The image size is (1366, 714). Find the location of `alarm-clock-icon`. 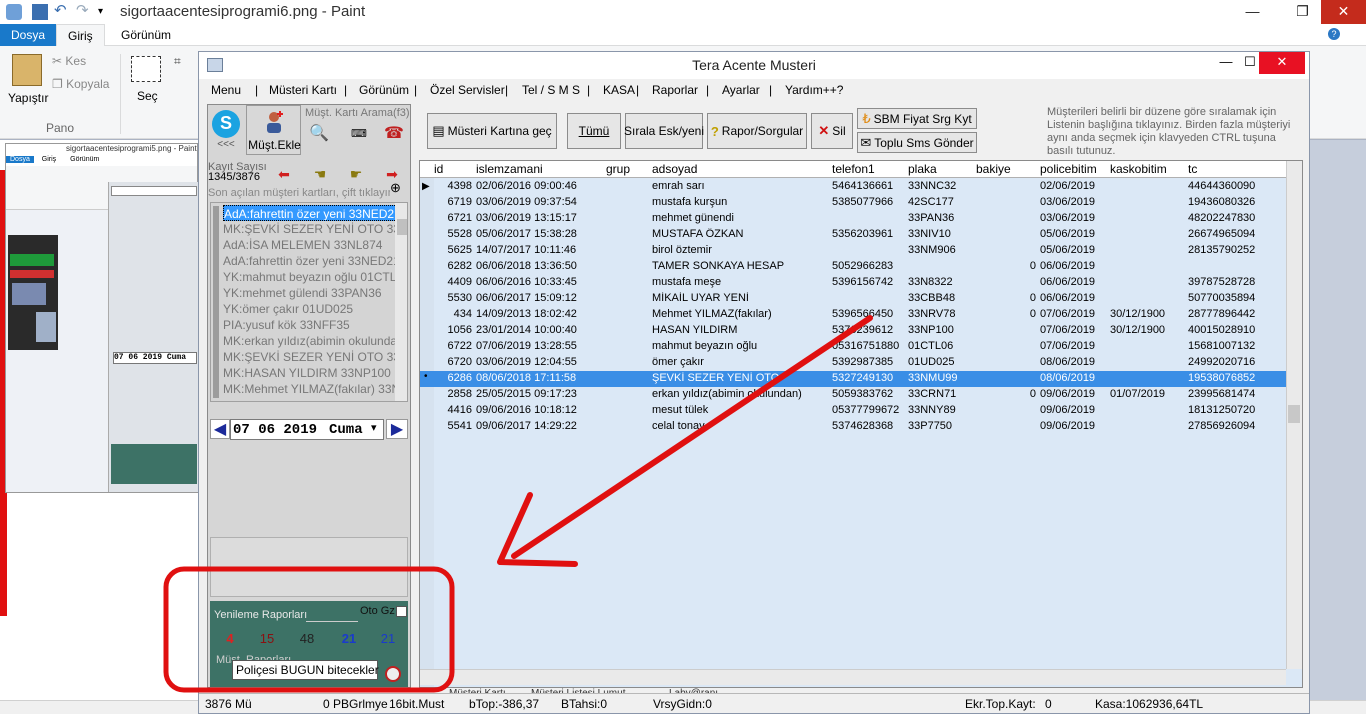

alarm-clock-icon is located at coordinates (393, 674).